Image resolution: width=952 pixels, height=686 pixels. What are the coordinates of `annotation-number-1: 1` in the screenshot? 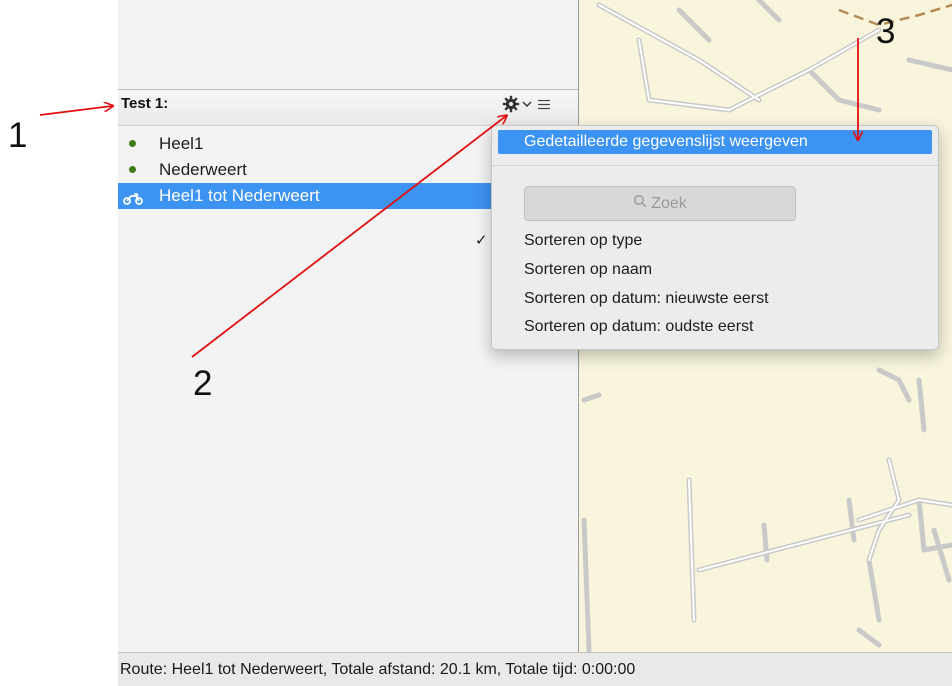 It's located at (18, 135).